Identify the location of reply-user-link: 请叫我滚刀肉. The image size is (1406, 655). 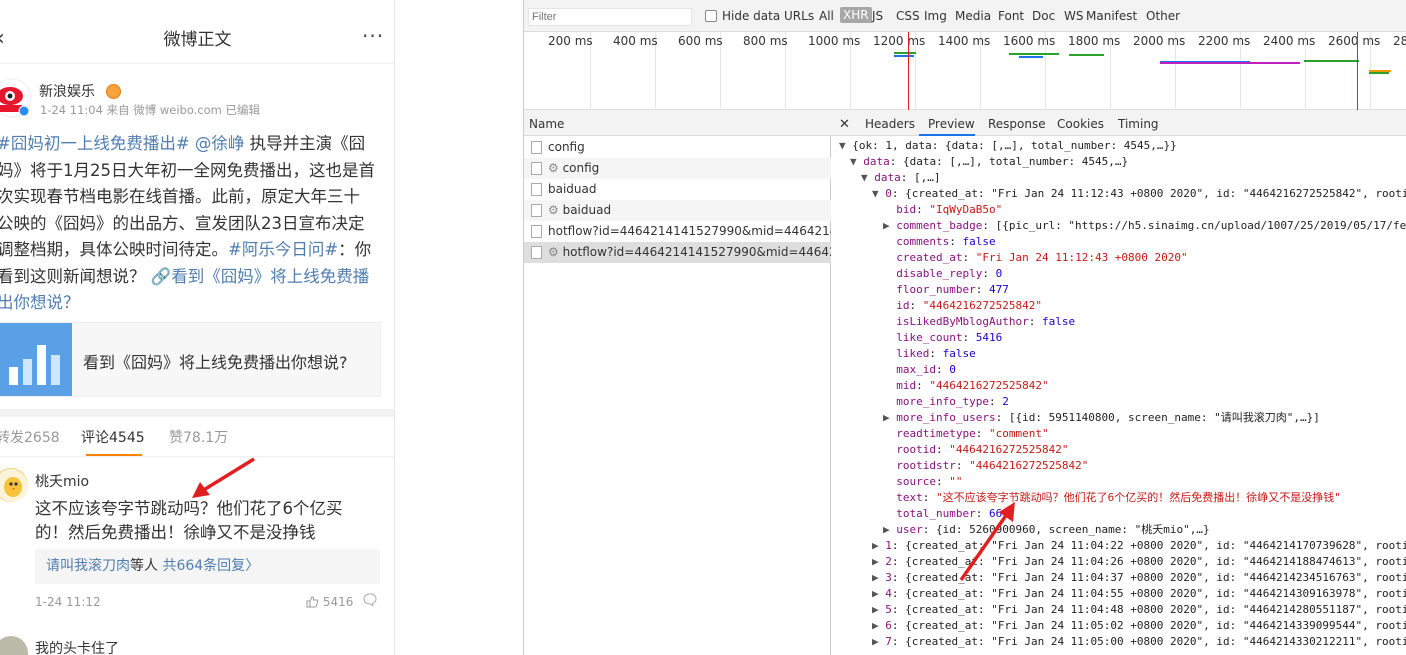
(88, 566).